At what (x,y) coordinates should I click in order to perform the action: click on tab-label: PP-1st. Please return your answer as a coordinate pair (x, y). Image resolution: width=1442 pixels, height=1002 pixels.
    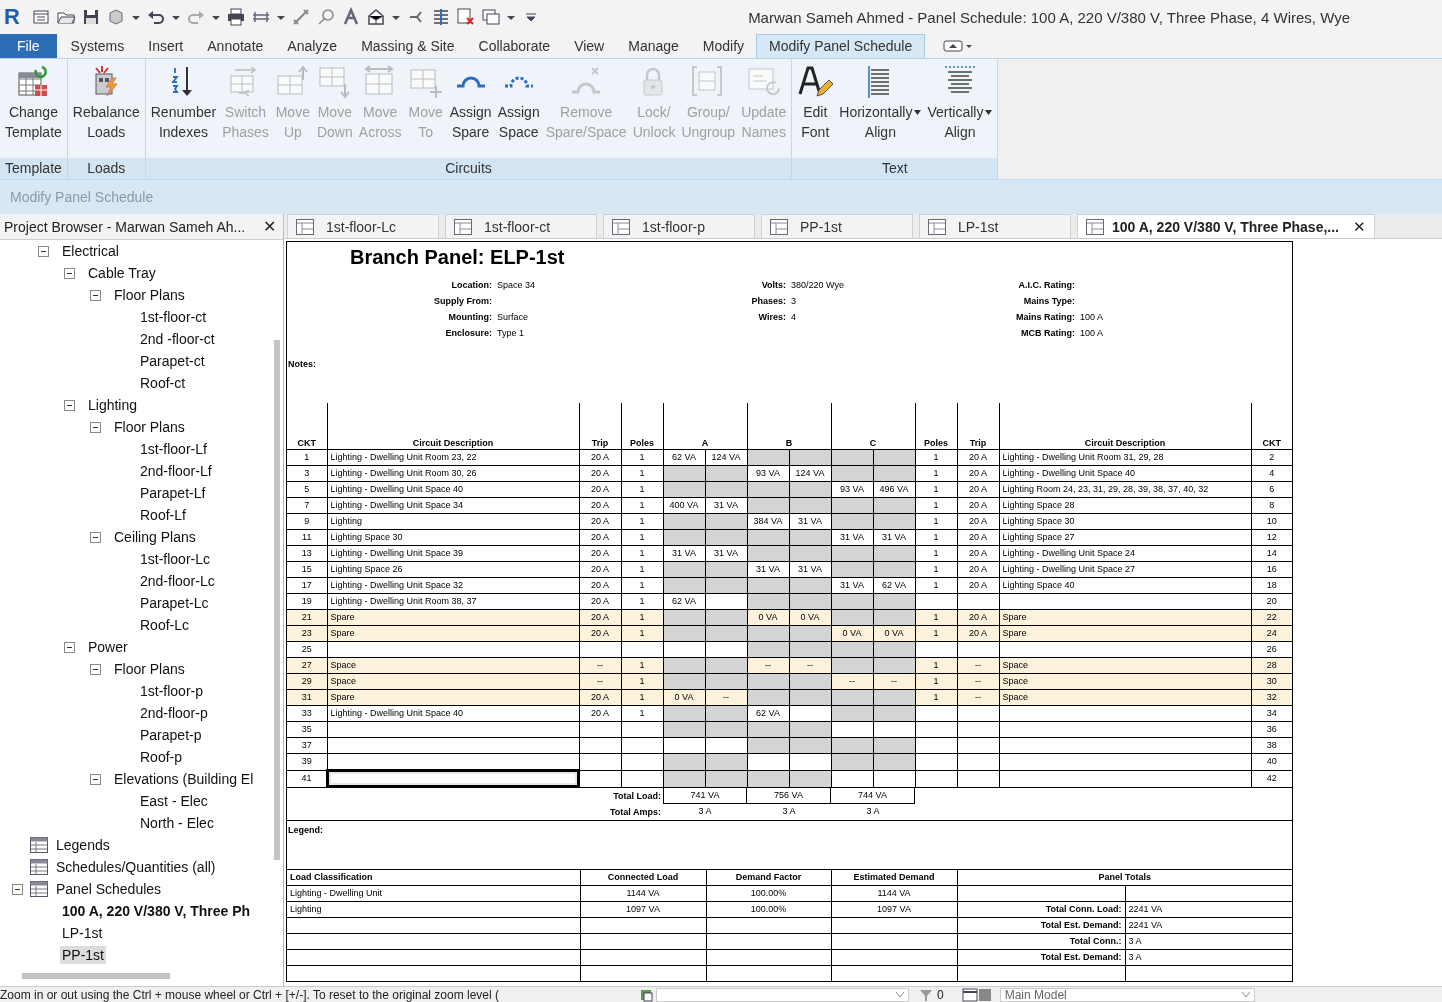
    Looking at the image, I should click on (821, 226).